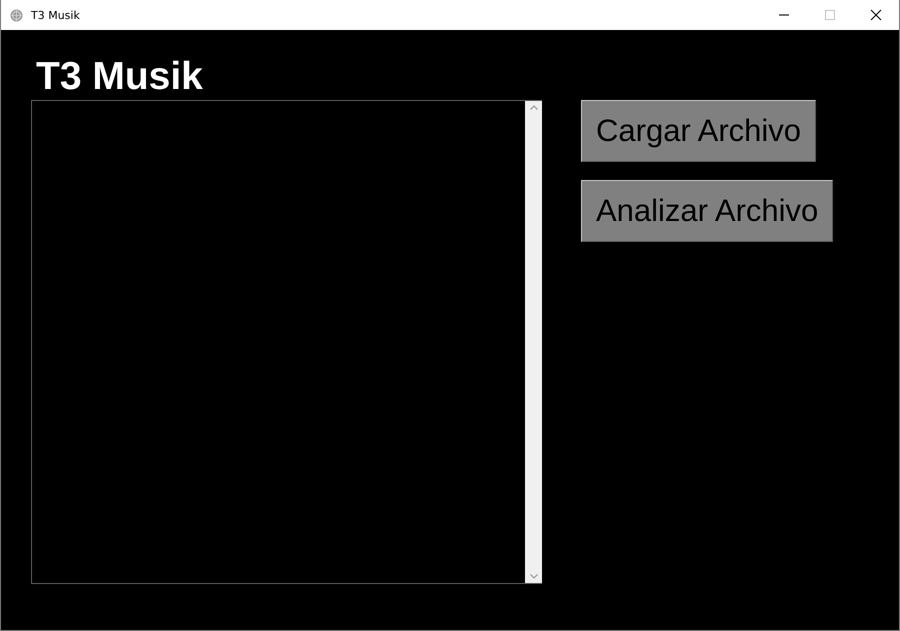 The image size is (900, 631). Describe the element at coordinates (534, 107) in the screenshot. I see `chevron-up-icon` at that location.